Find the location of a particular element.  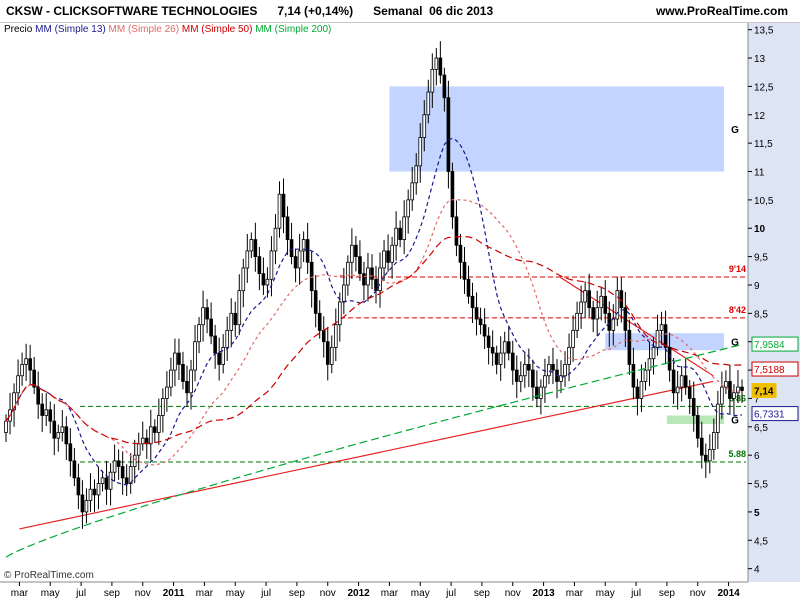

x-tick-label: 2013 is located at coordinates (543, 593).